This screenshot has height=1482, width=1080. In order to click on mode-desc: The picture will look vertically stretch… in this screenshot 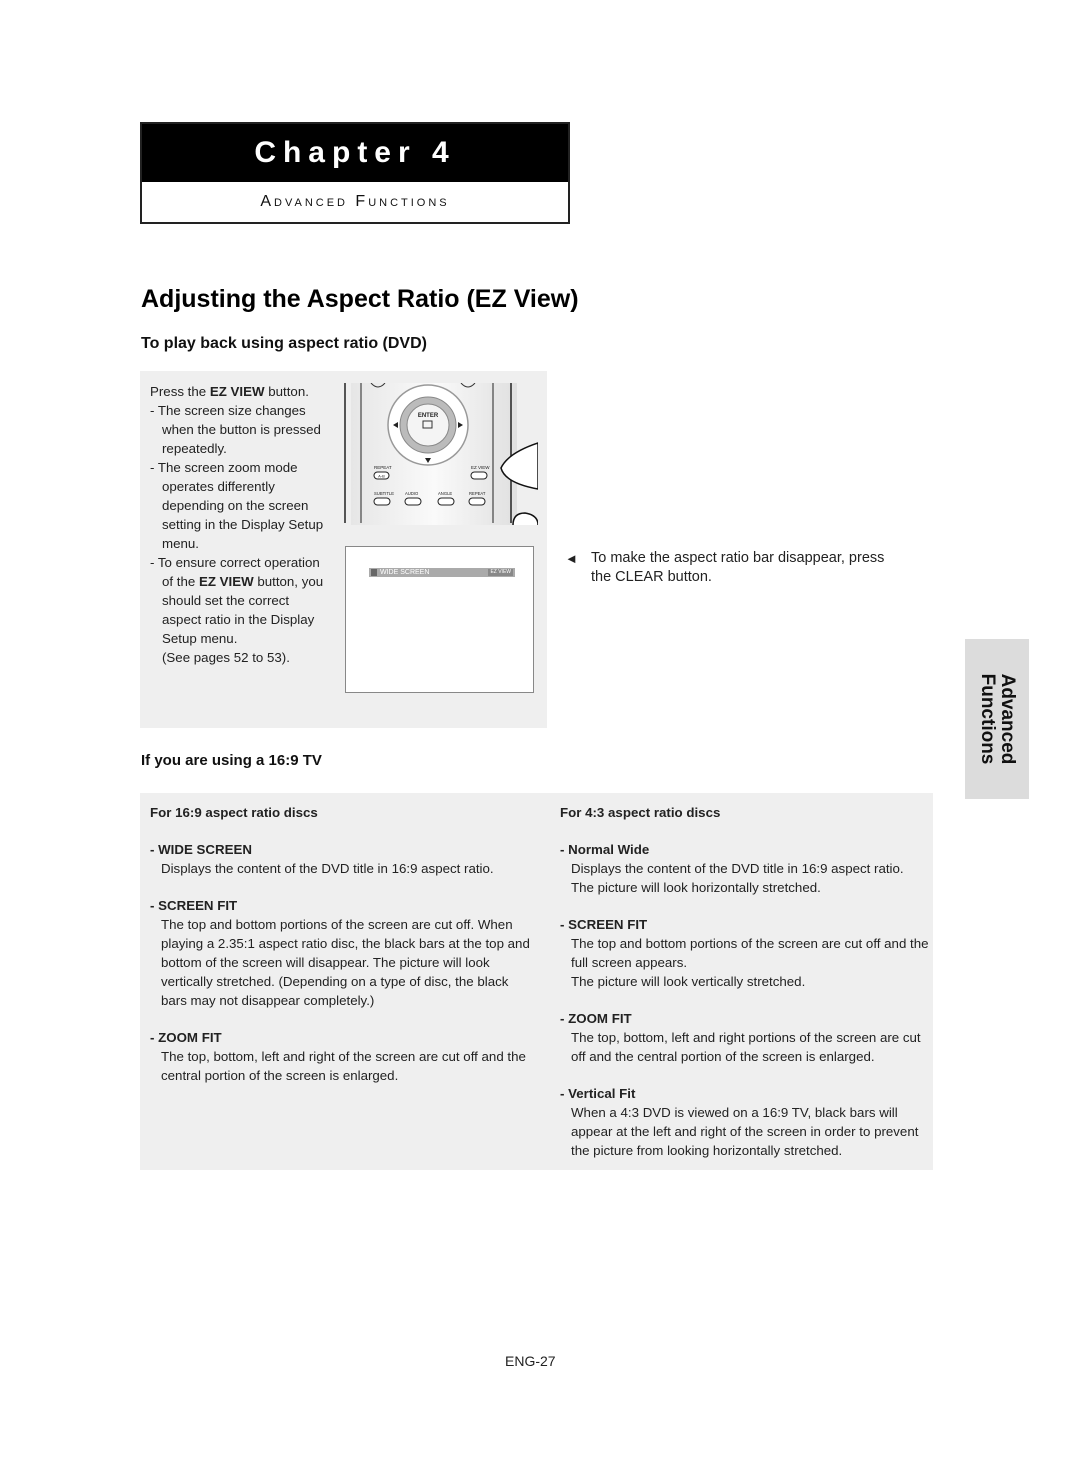, I will do `click(688, 981)`.